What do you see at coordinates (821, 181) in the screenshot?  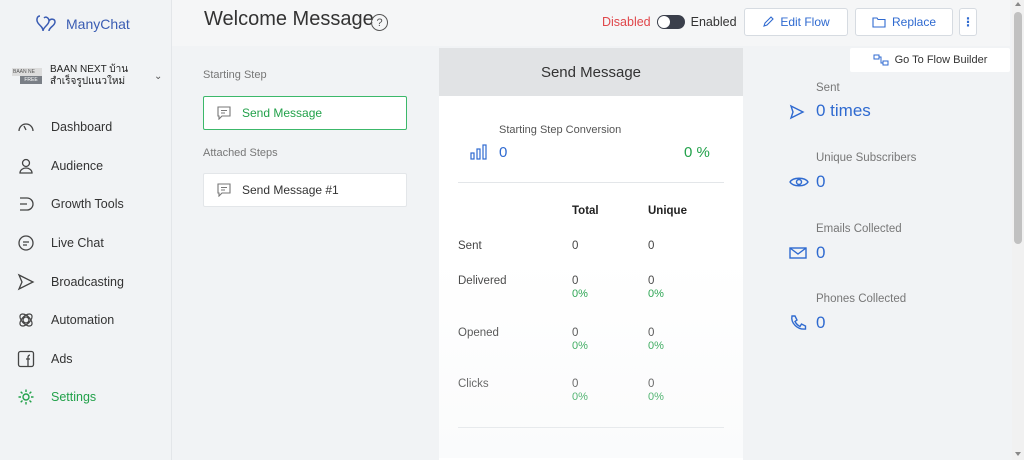 I see `unique-subscribers-value: 0` at bounding box center [821, 181].